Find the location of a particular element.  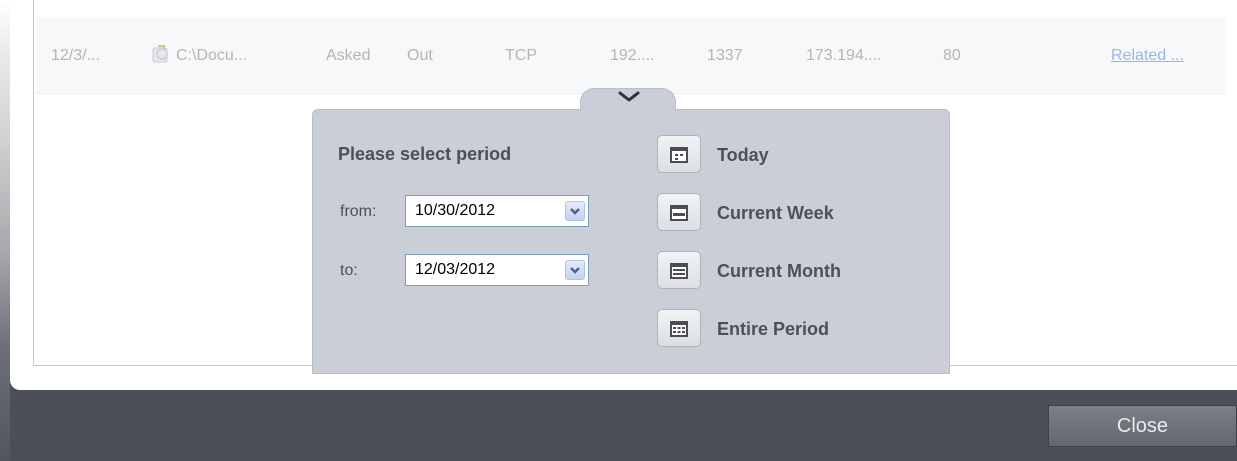

to-date-select: 12/03/2012 is located at coordinates (497, 270).